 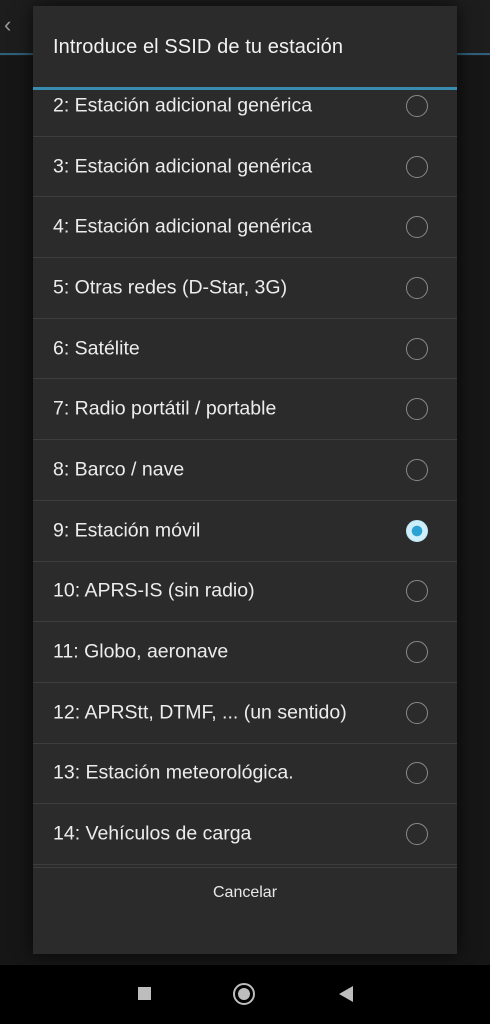 What do you see at coordinates (183, 226) in the screenshot?
I see `ssid-option-label: 4: Estación adicional genérica` at bounding box center [183, 226].